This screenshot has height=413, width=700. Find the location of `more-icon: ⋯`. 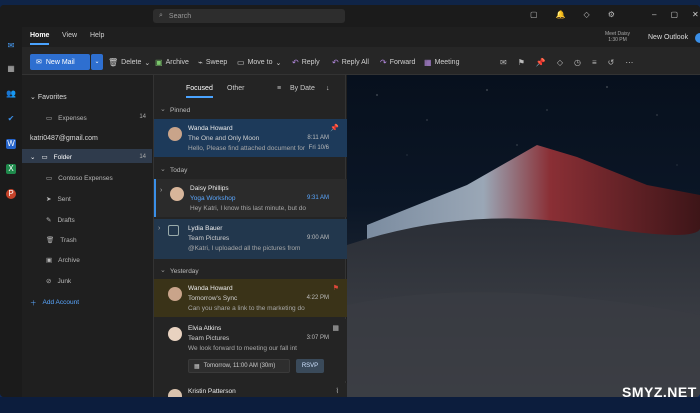

more-icon: ⋯ is located at coordinates (629, 62).